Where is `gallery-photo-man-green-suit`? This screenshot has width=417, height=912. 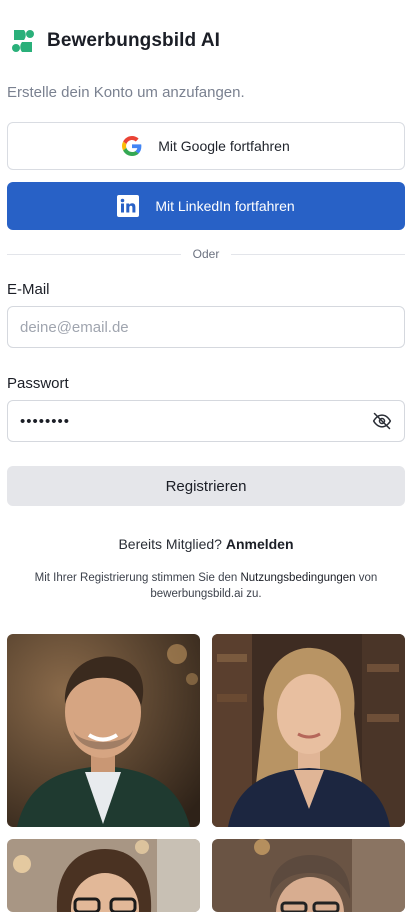 gallery-photo-man-green-suit is located at coordinates (103, 730).